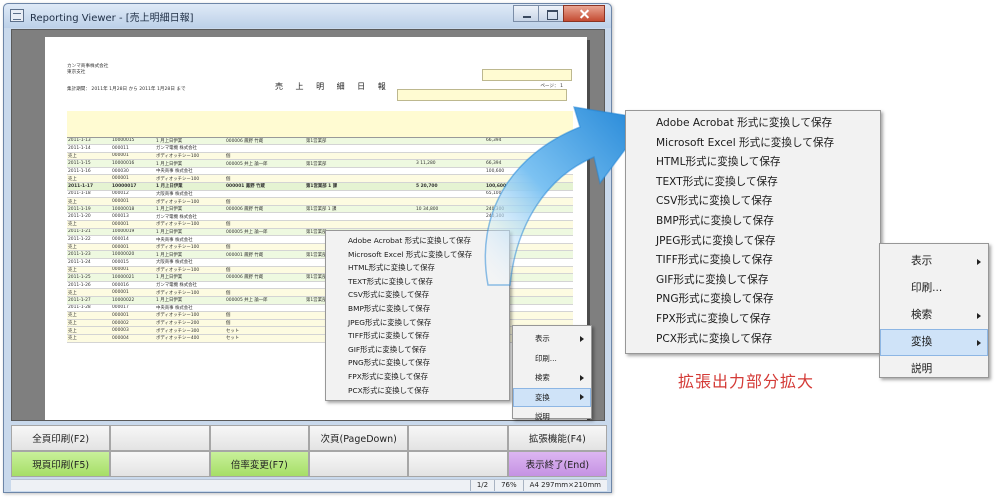  I want to click on table-cell: 000001 鳳野 竹蔵, so click(265, 254).